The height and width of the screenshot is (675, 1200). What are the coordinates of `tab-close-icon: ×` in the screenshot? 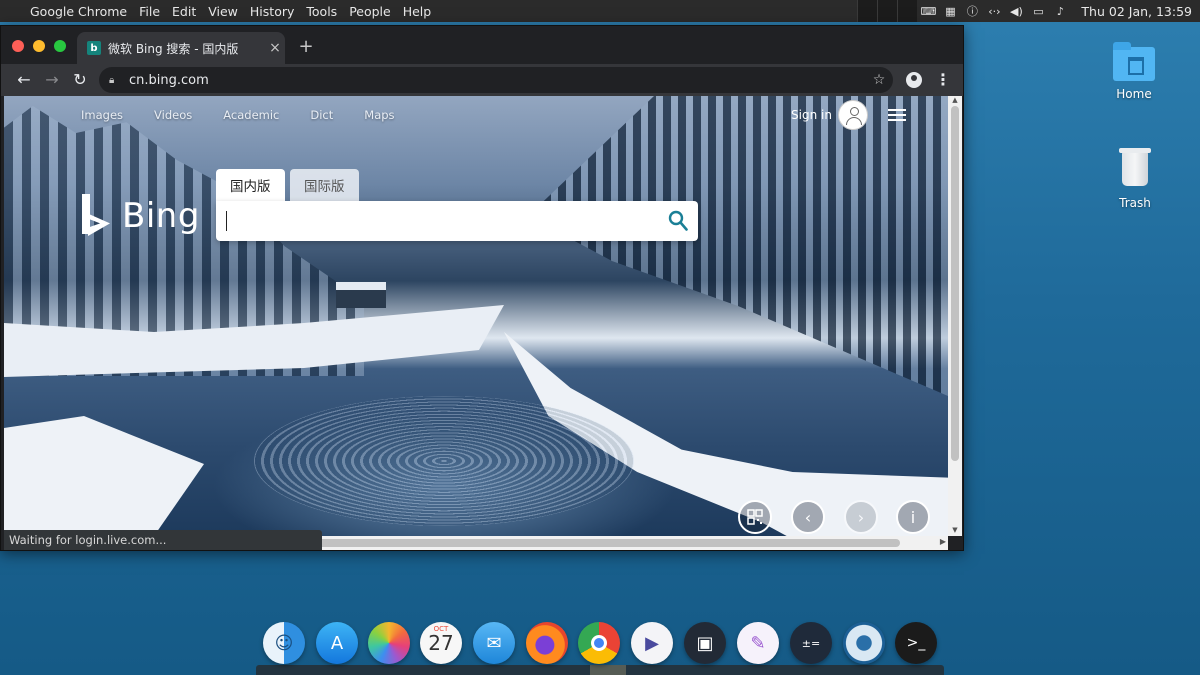 It's located at (275, 48).